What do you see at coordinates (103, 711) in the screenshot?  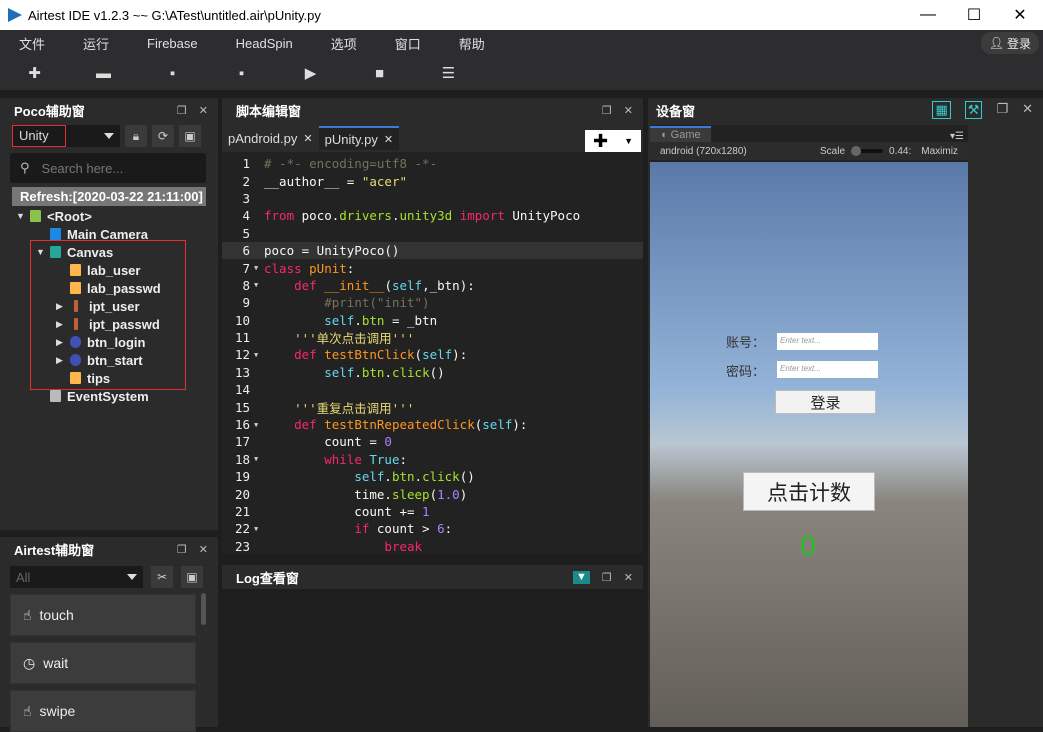 I see `action-swipe: ☝ swipe` at bounding box center [103, 711].